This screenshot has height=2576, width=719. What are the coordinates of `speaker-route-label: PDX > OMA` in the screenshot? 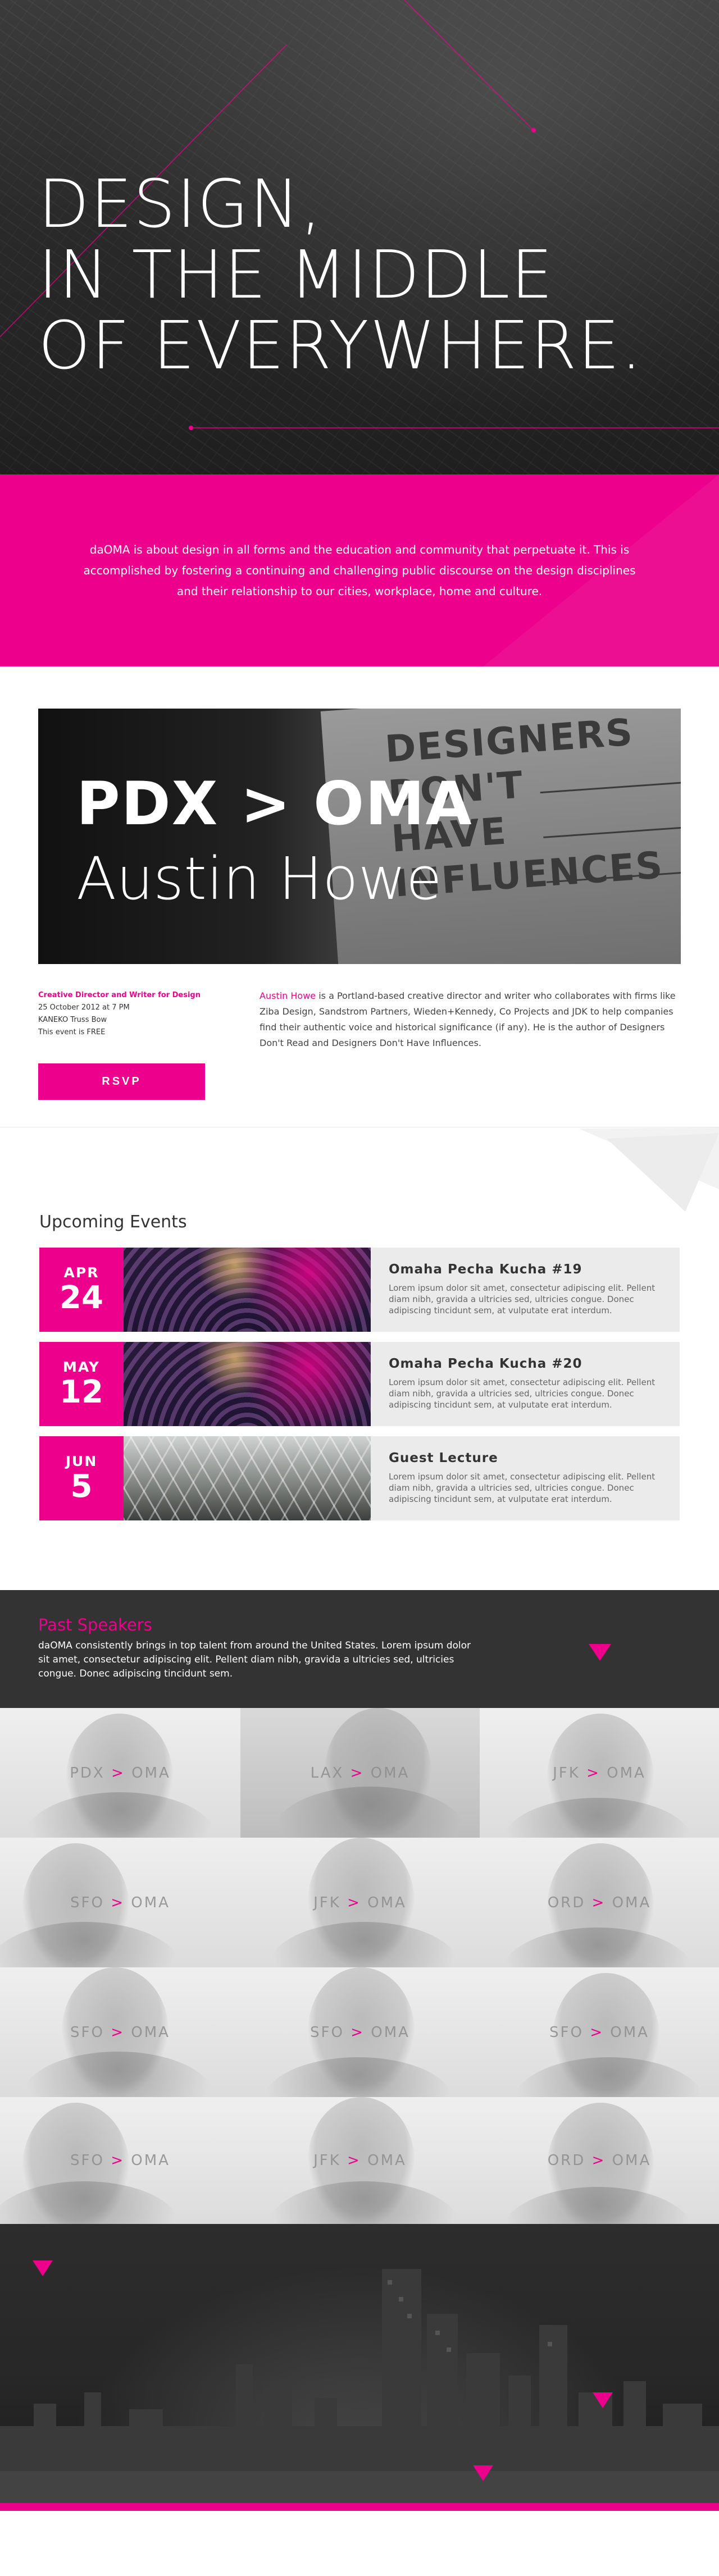 It's located at (121, 1773).